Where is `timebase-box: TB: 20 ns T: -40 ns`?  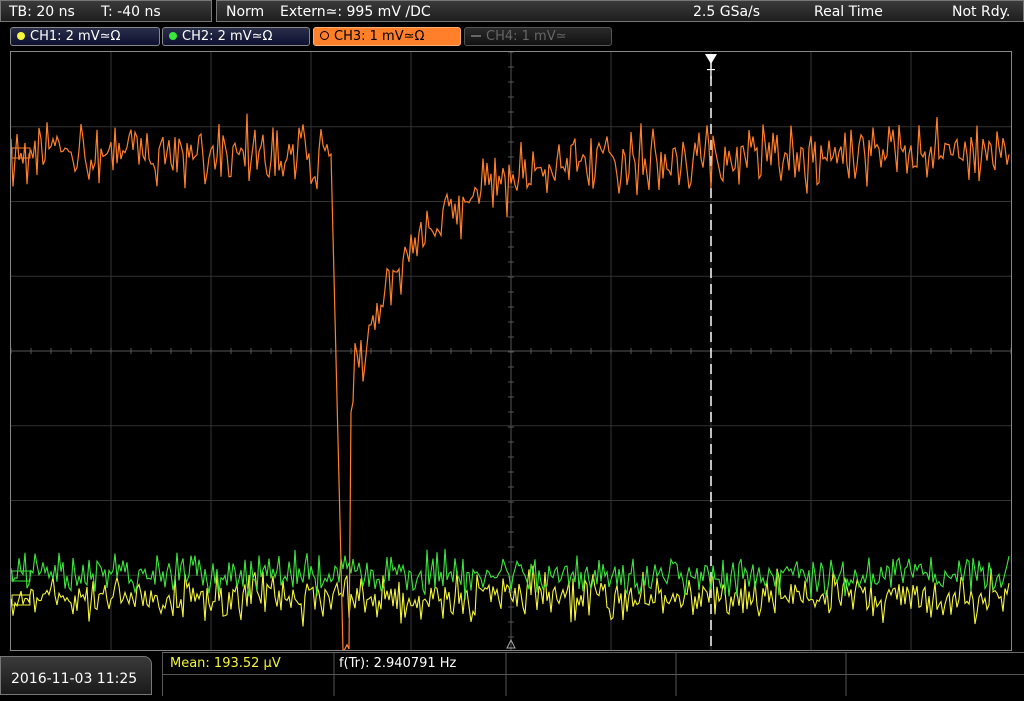
timebase-box: TB: 20 ns T: -40 ns is located at coordinates (106, 11).